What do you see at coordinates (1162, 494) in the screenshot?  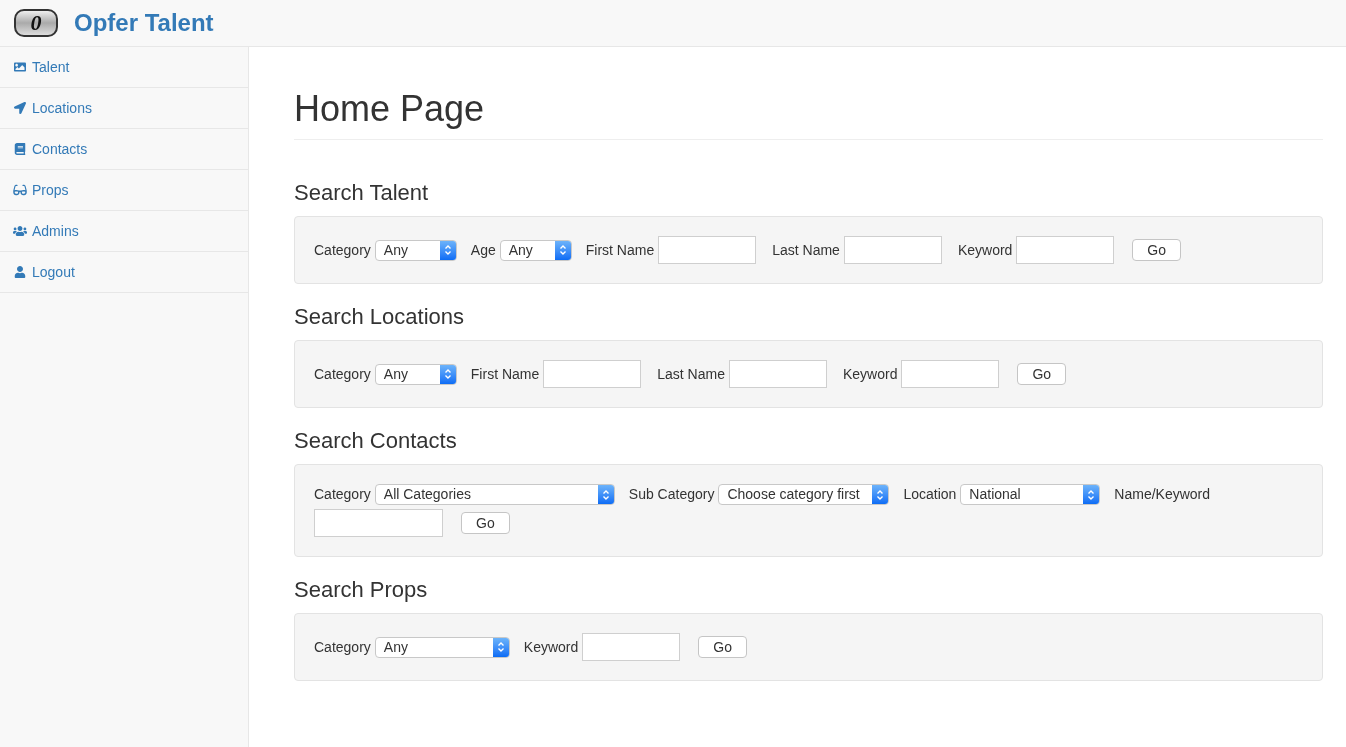 I see `field-label: Name/Keyword` at bounding box center [1162, 494].